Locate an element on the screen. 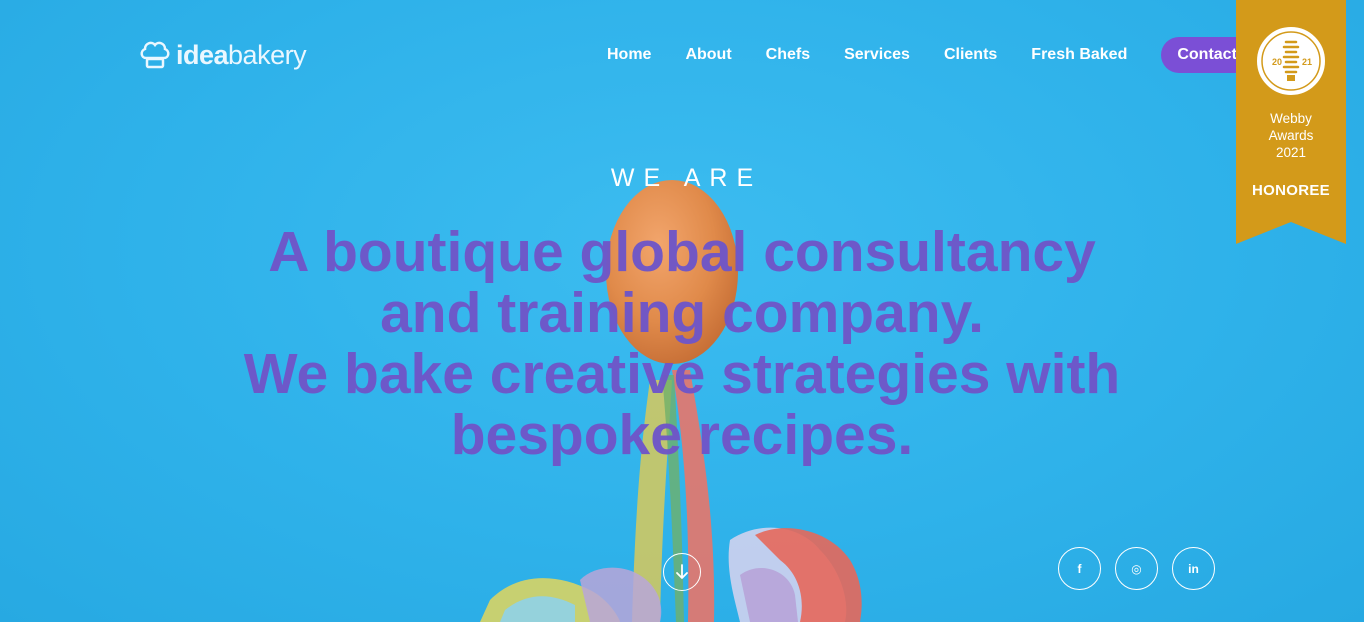 The height and width of the screenshot is (622, 1364). hero-eyebrow: WE ARE is located at coordinates (686, 178).